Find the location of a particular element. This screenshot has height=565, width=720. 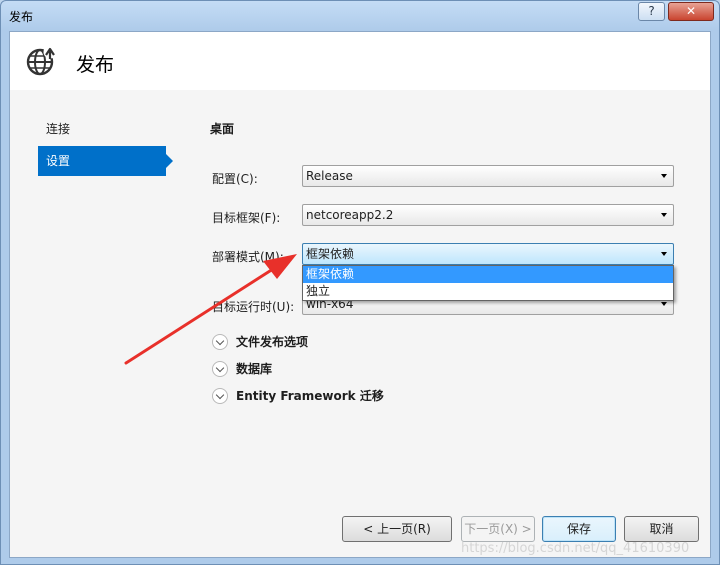

deployment-mode-label: 部署模式(M): is located at coordinates (248, 257).